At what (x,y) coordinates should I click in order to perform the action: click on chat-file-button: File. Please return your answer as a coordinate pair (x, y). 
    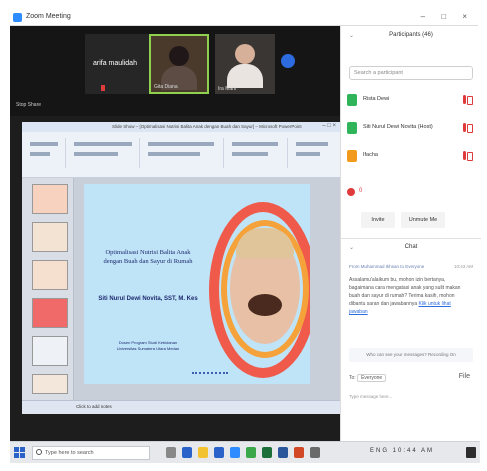
    Looking at the image, I should click on (464, 376).